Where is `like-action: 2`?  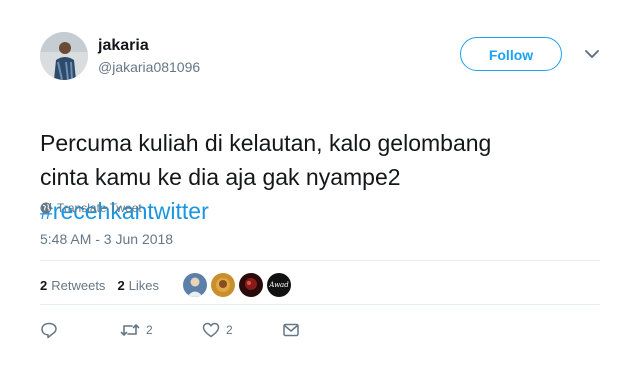
like-action: 2 is located at coordinates (242, 330).